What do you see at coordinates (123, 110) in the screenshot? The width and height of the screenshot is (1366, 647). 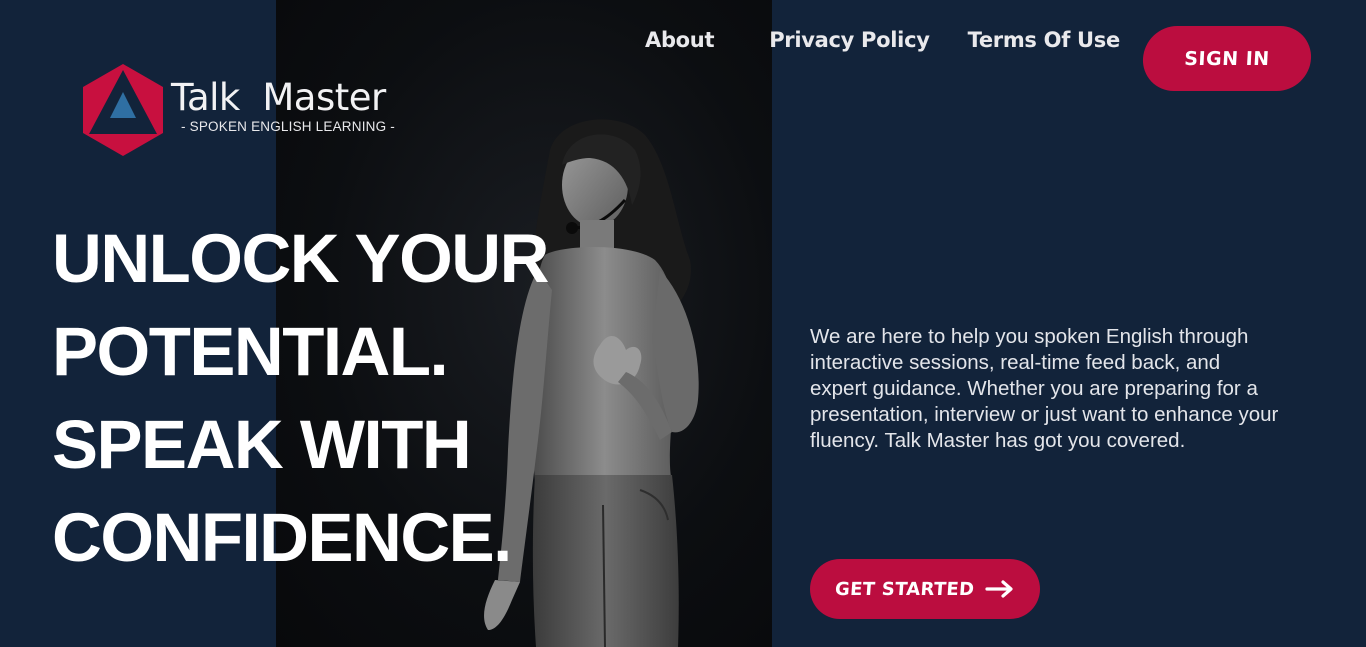 I see `triangle-logo-icon` at bounding box center [123, 110].